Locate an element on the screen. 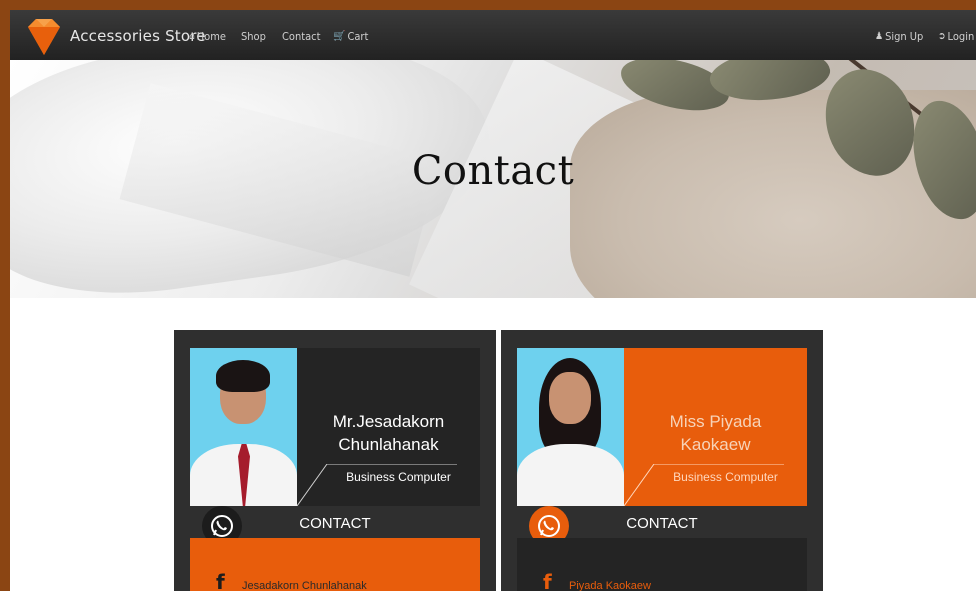 Image resolution: width=976 pixels, height=591 pixels. facebook-name-link: Jesadakorn Chunlahanak is located at coordinates (304, 585).